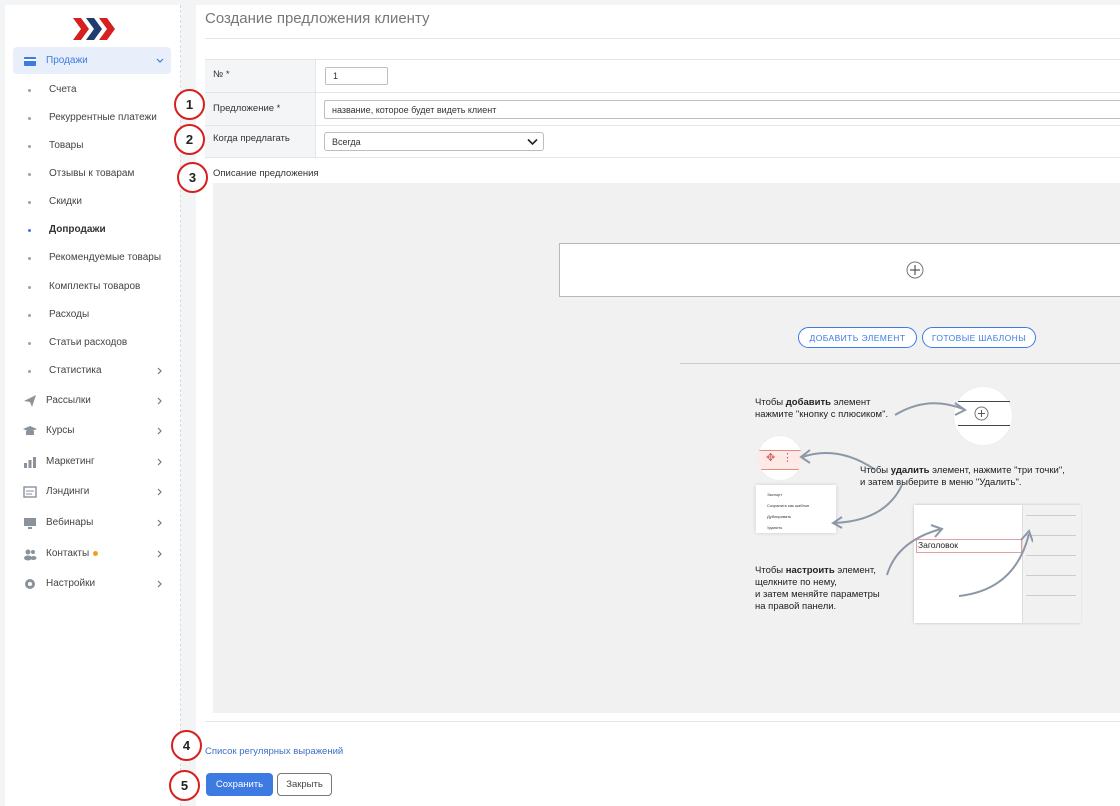 This screenshot has width=1120, height=806. I want to click on sidebar-subitem-statistics: Статистика, so click(92, 371).